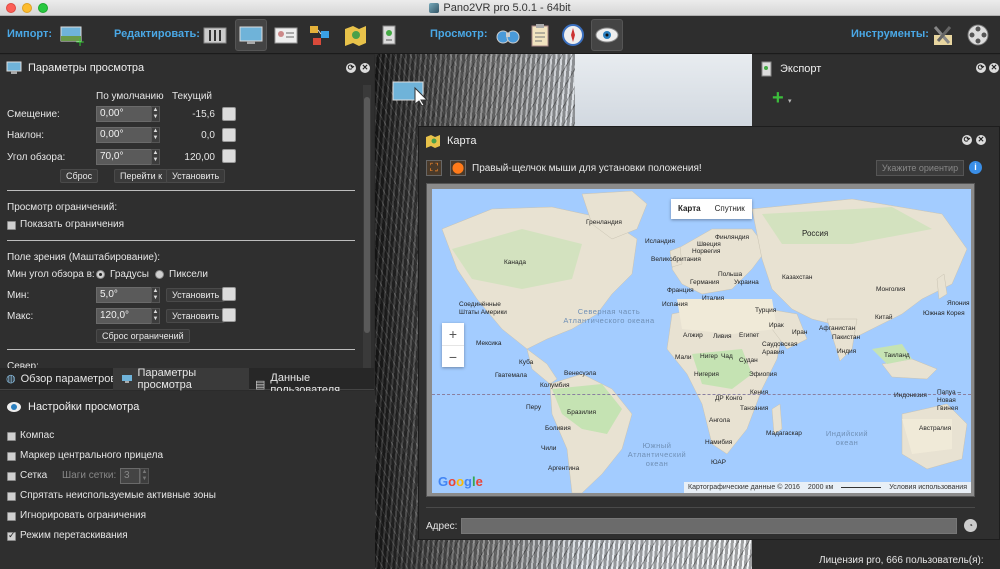 Image resolution: width=1000 pixels, height=569 pixels. I want to click on binoculars-icon, so click(508, 37).